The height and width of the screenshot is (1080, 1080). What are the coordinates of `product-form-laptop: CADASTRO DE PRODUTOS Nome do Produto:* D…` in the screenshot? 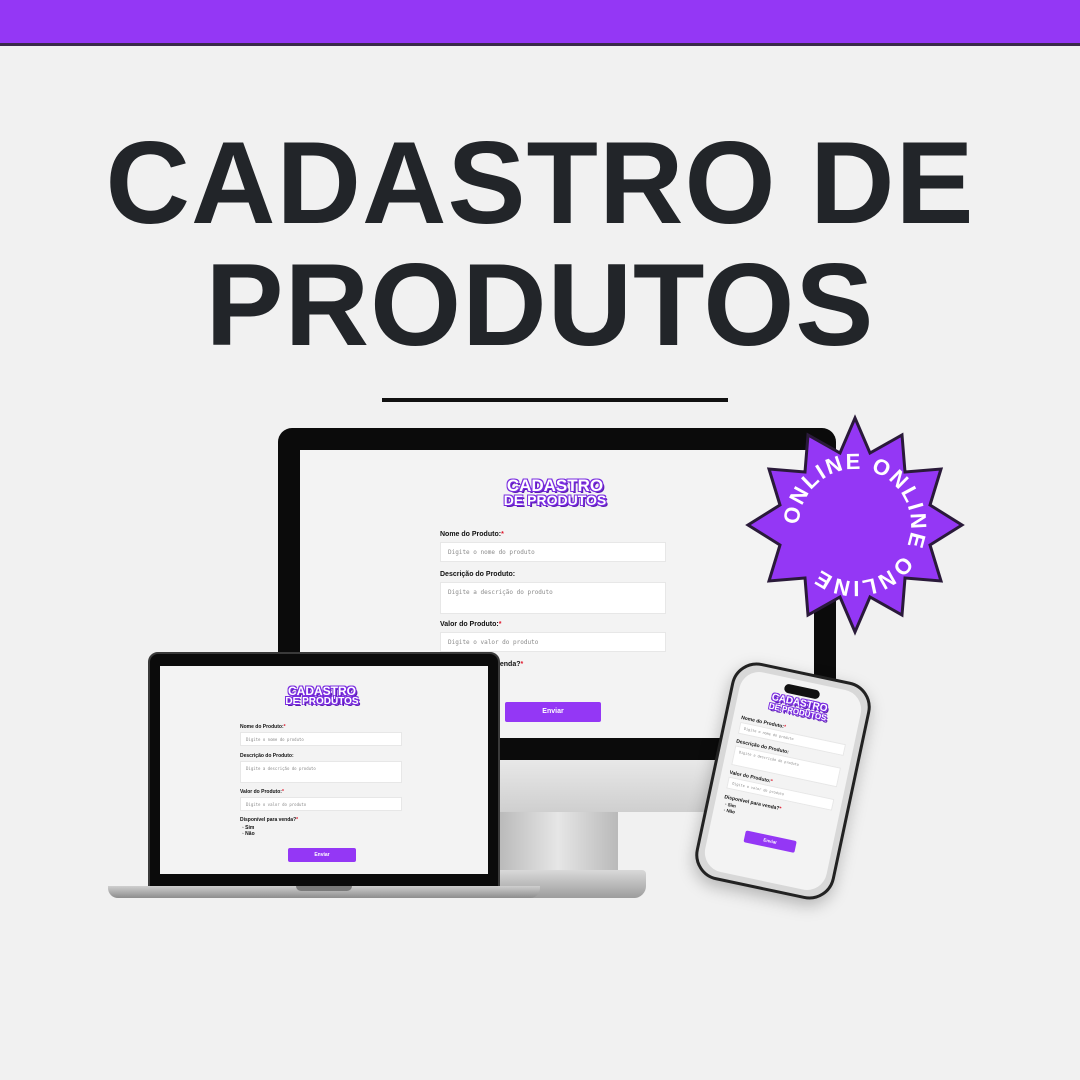 It's located at (324, 770).